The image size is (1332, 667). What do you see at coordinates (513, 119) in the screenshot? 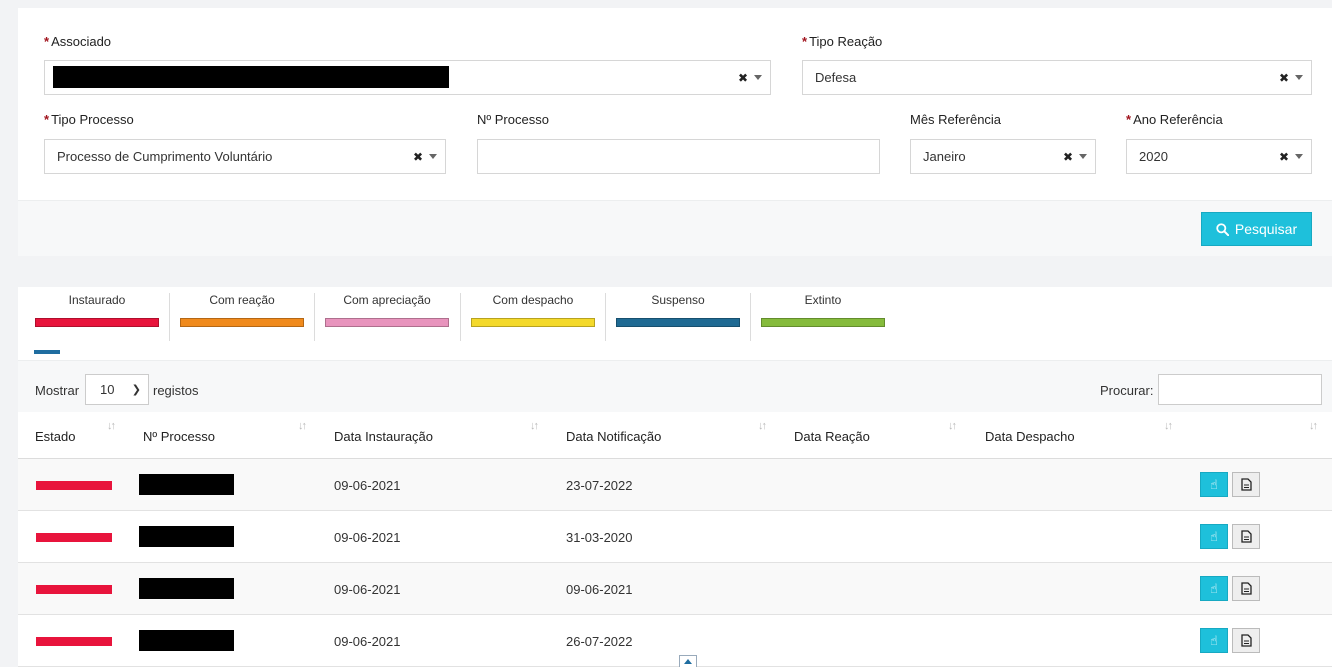
I see `n-processo-label: Nº Processo` at bounding box center [513, 119].